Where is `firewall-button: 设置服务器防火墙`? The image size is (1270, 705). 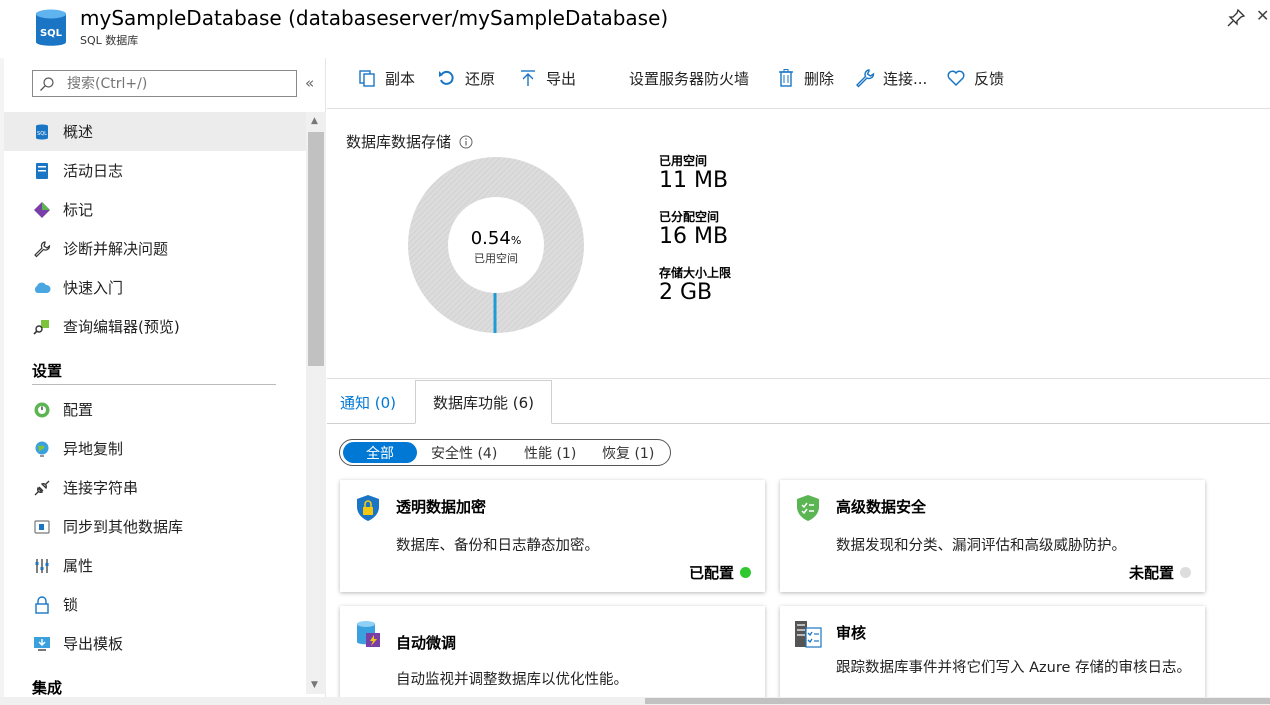 firewall-button: 设置服务器防火墙 is located at coordinates (685, 78).